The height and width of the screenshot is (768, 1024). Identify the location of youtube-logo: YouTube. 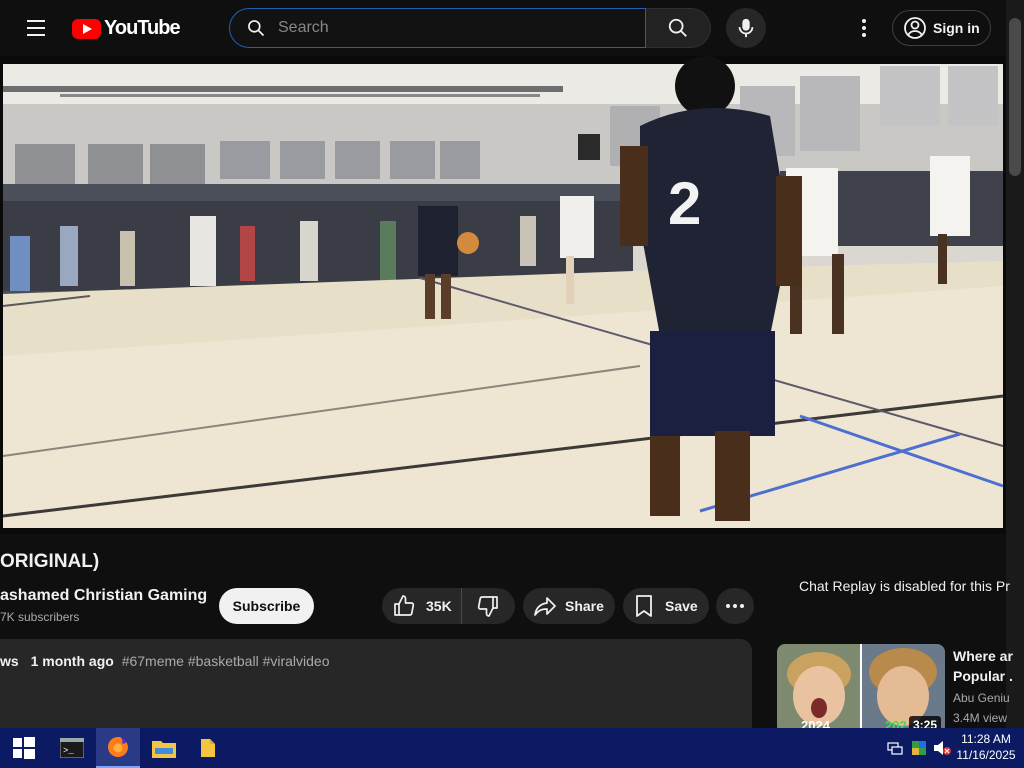
(126, 28).